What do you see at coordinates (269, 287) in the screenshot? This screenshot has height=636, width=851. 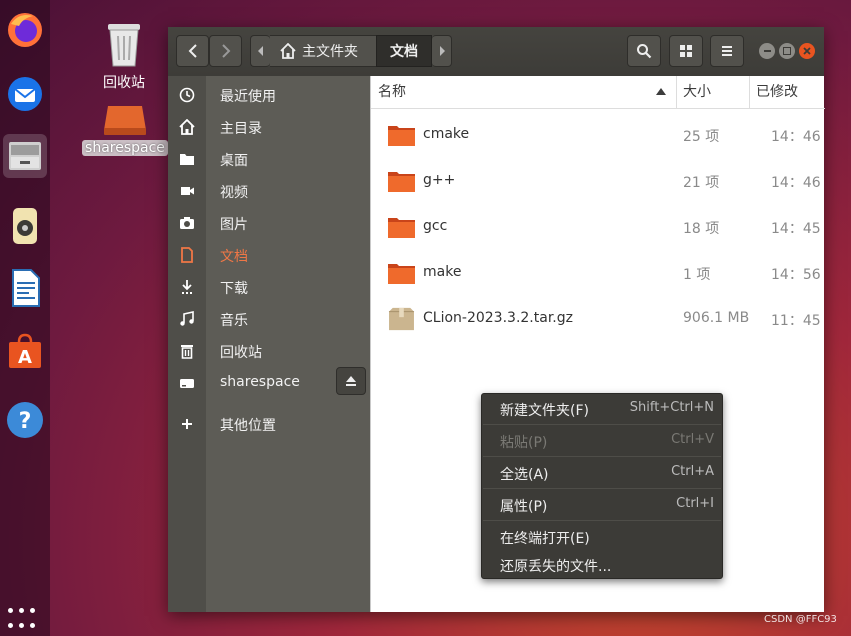 I see `sidebar-item-downloads: 下载` at bounding box center [269, 287].